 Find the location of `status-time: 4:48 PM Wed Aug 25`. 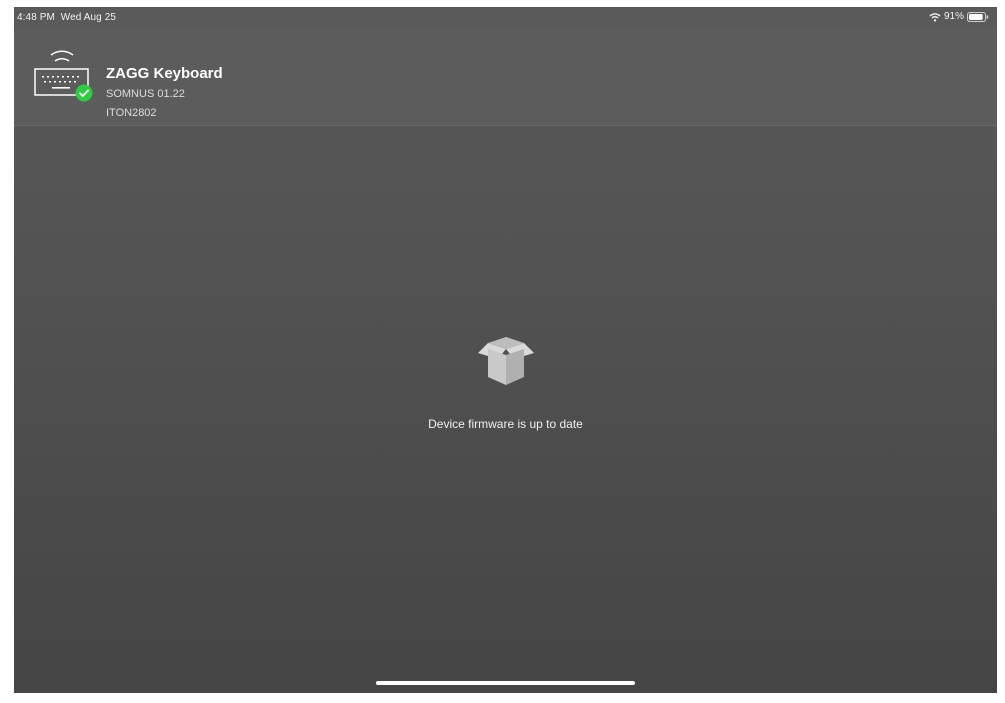

status-time: 4:48 PM Wed Aug 25 is located at coordinates (66, 17).